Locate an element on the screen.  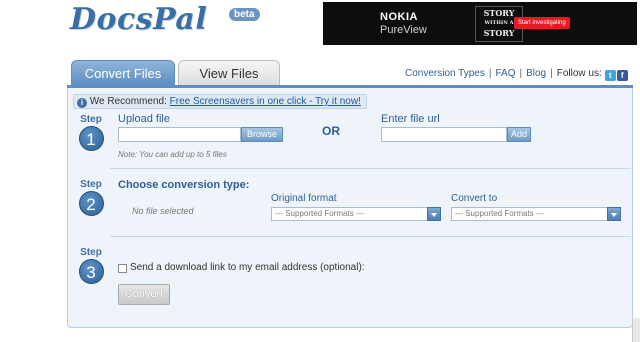
convert-to-select: --- Supported Formats --- is located at coordinates (536, 214).